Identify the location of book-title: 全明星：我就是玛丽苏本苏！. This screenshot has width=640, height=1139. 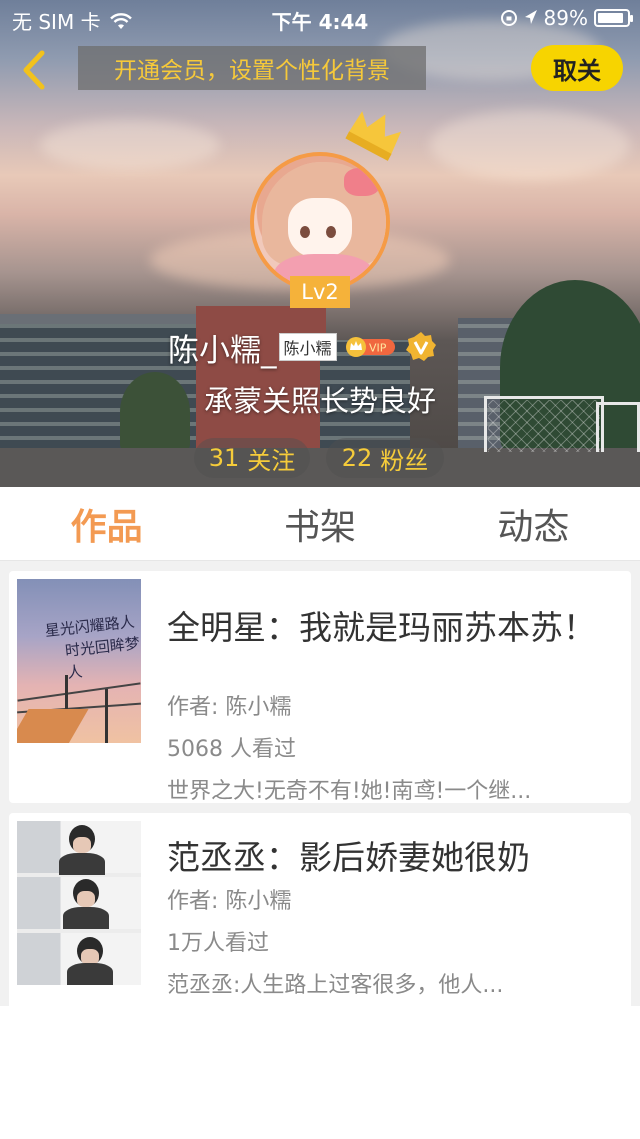
(381, 627).